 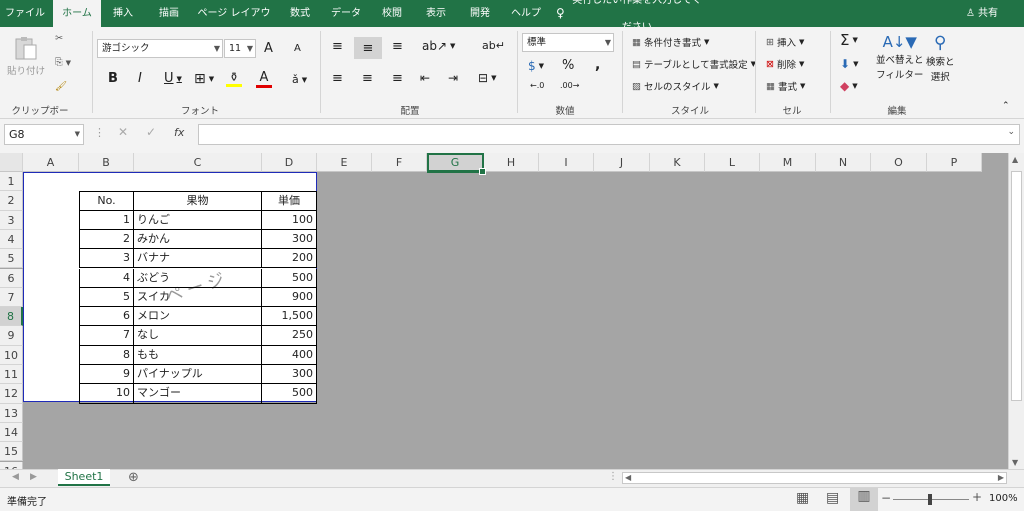 I want to click on row-header-8: 8, so click(x=11, y=317).